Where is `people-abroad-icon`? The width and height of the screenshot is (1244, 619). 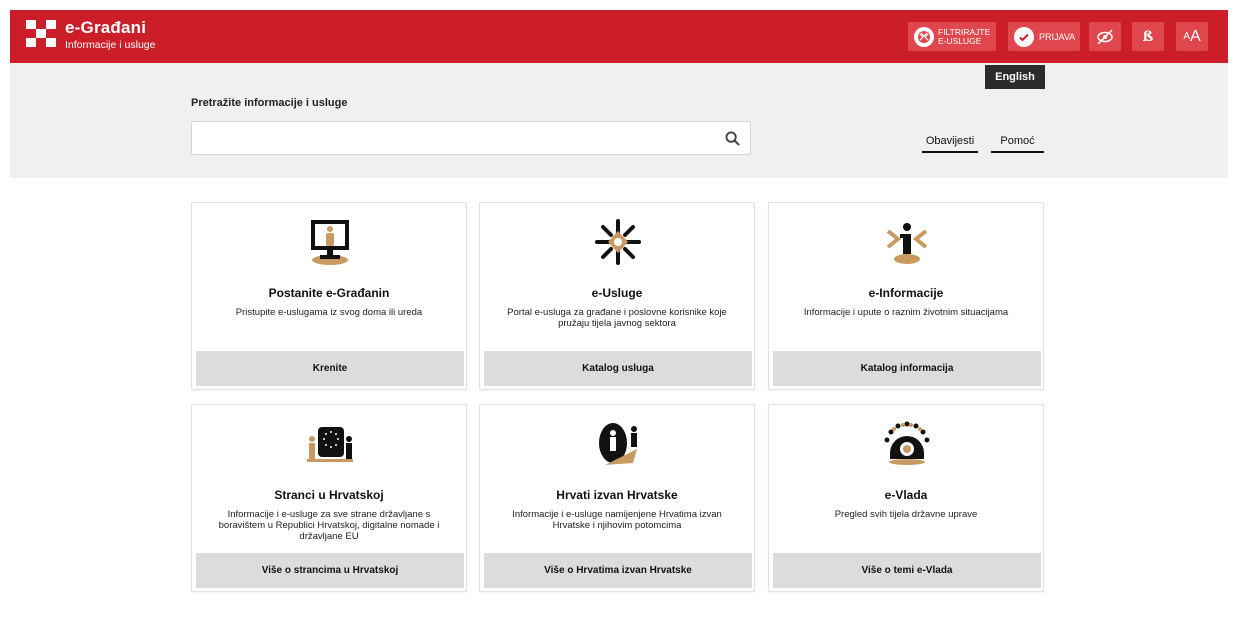 people-abroad-icon is located at coordinates (618, 444).